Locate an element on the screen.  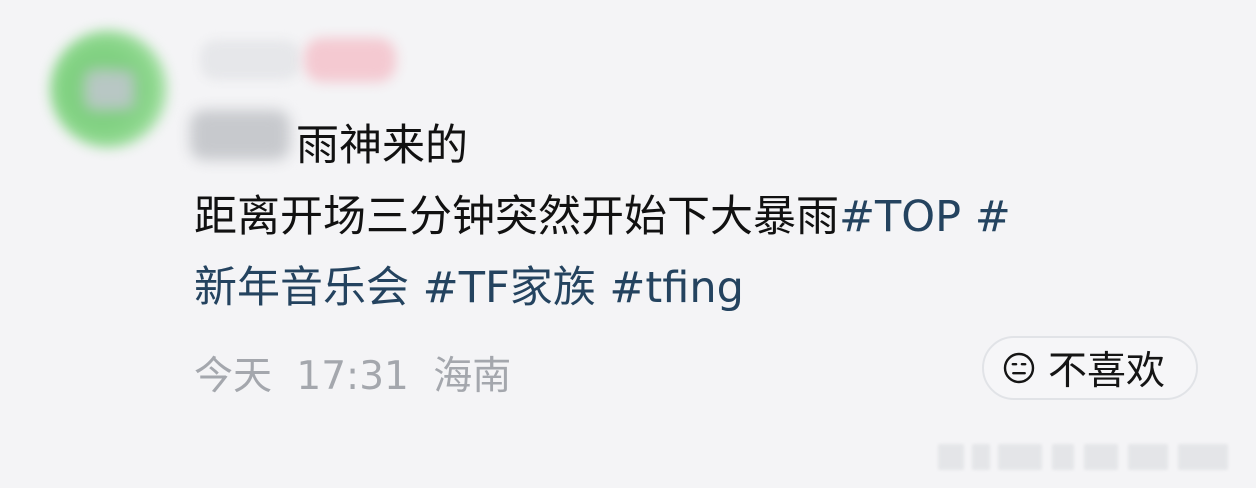
blurred-user-badge is located at coordinates (350, 60).